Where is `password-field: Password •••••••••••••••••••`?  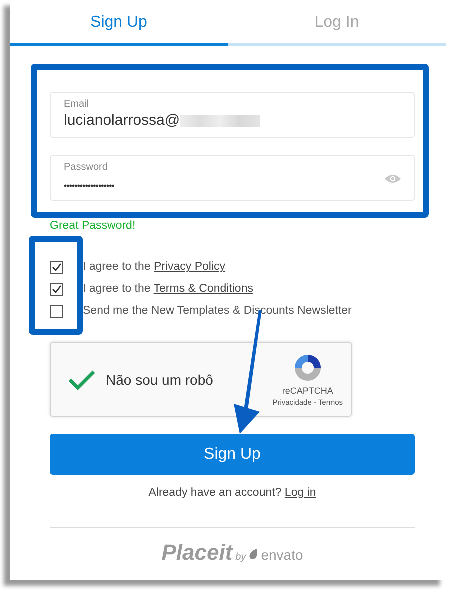 password-field: Password ••••••••••••••••••• is located at coordinates (232, 178).